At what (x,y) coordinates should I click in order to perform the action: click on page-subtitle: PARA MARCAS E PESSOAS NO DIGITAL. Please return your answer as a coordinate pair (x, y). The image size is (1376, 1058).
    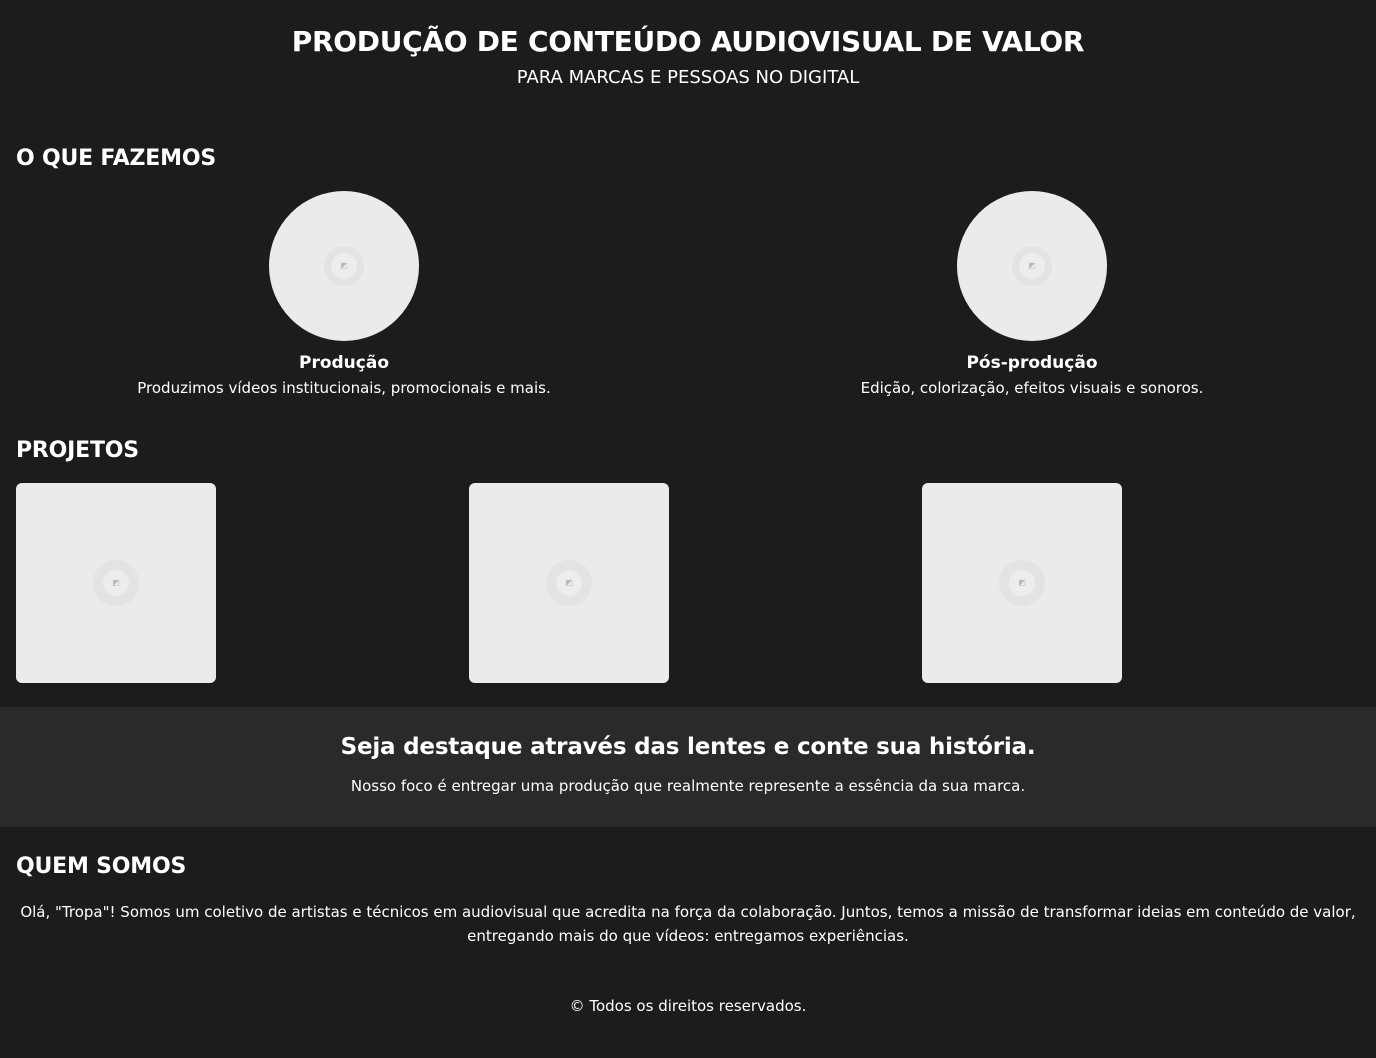
    Looking at the image, I should click on (688, 77).